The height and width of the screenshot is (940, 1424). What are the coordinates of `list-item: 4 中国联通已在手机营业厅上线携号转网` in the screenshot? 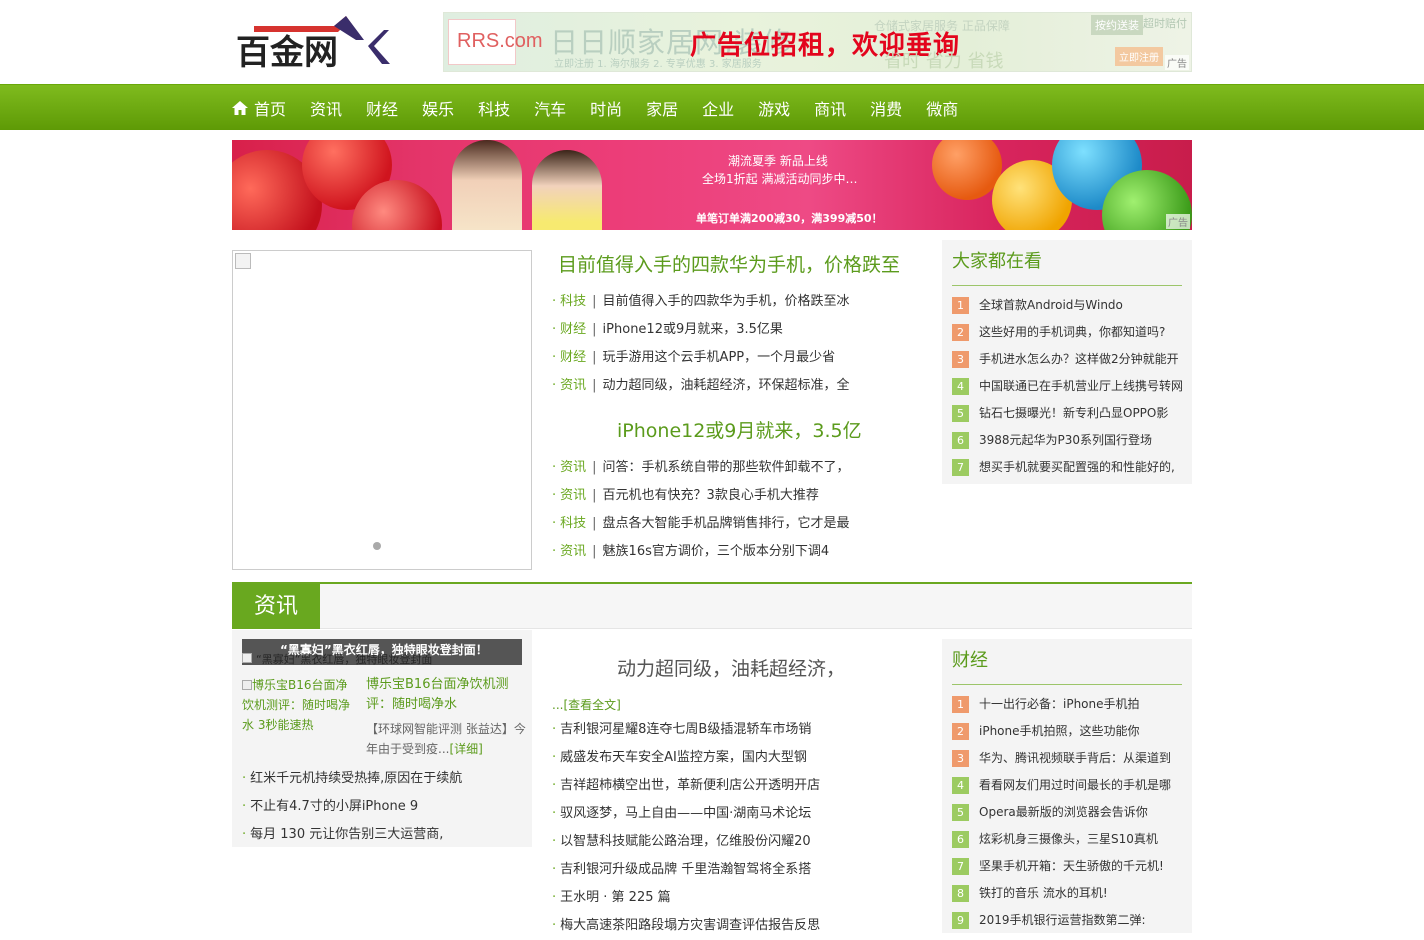 It's located at (1067, 386).